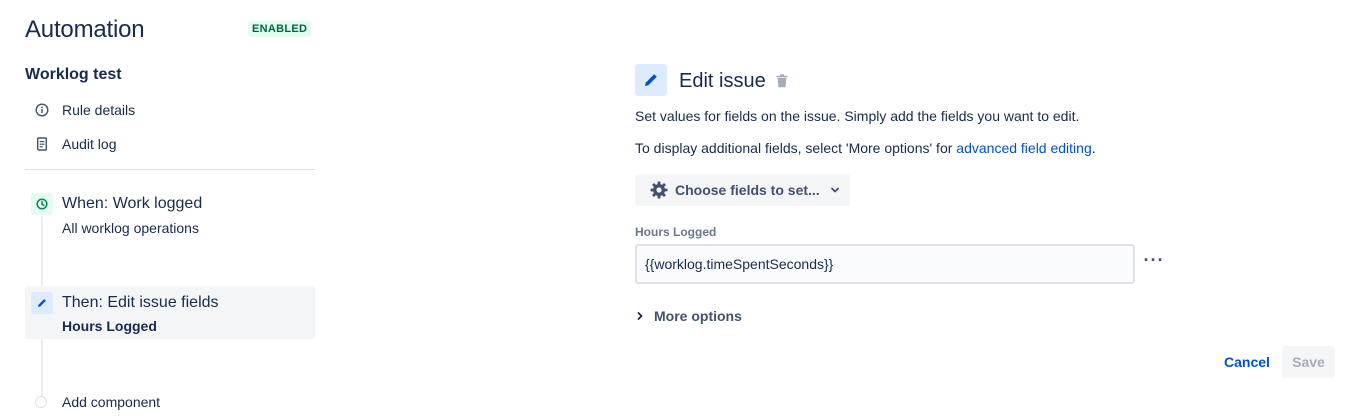 Image resolution: width=1365 pixels, height=420 pixels. Describe the element at coordinates (73, 74) in the screenshot. I see `rule-name: Worklog test` at that location.